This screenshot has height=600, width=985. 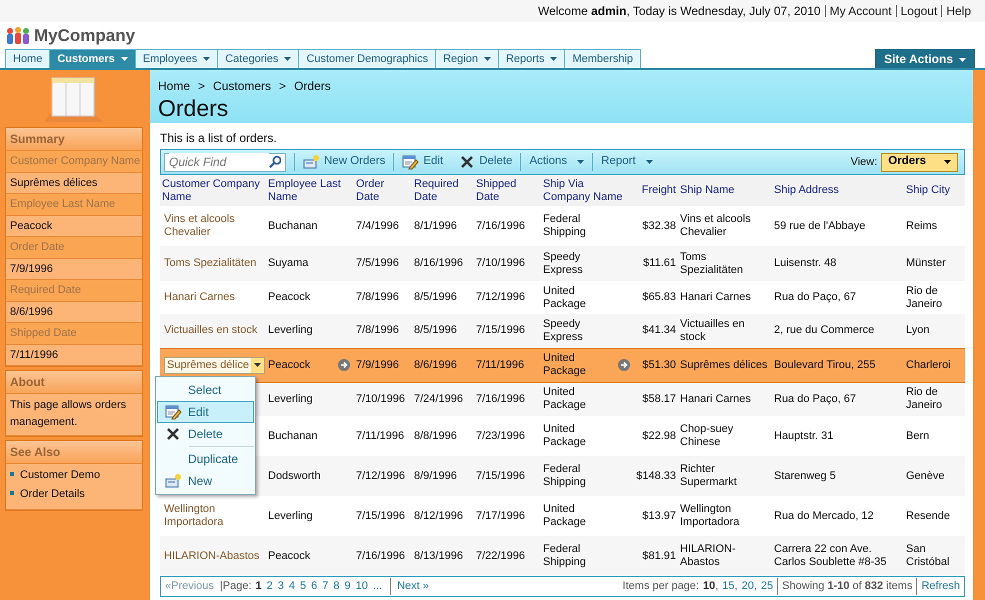 What do you see at coordinates (258, 58) in the screenshot?
I see `nav-tab: Categories` at bounding box center [258, 58].